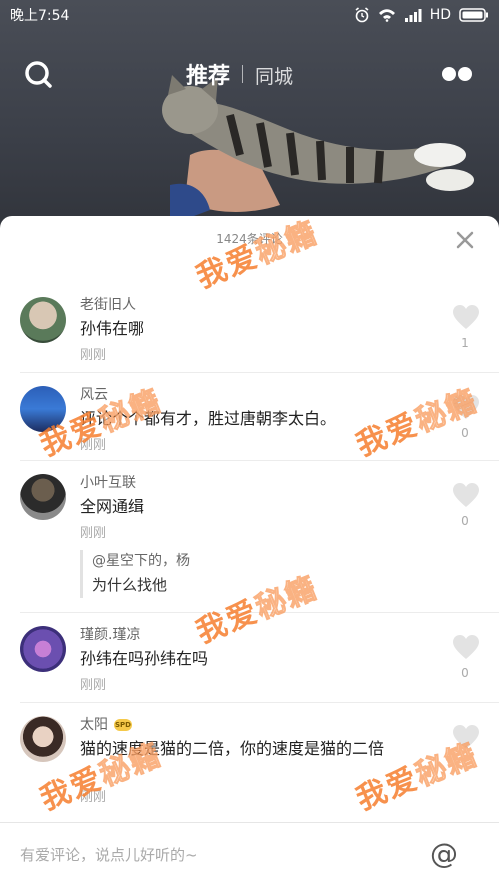 The height and width of the screenshot is (888, 499). Describe the element at coordinates (318, 150) in the screenshot. I see `cat-video-frame` at that location.